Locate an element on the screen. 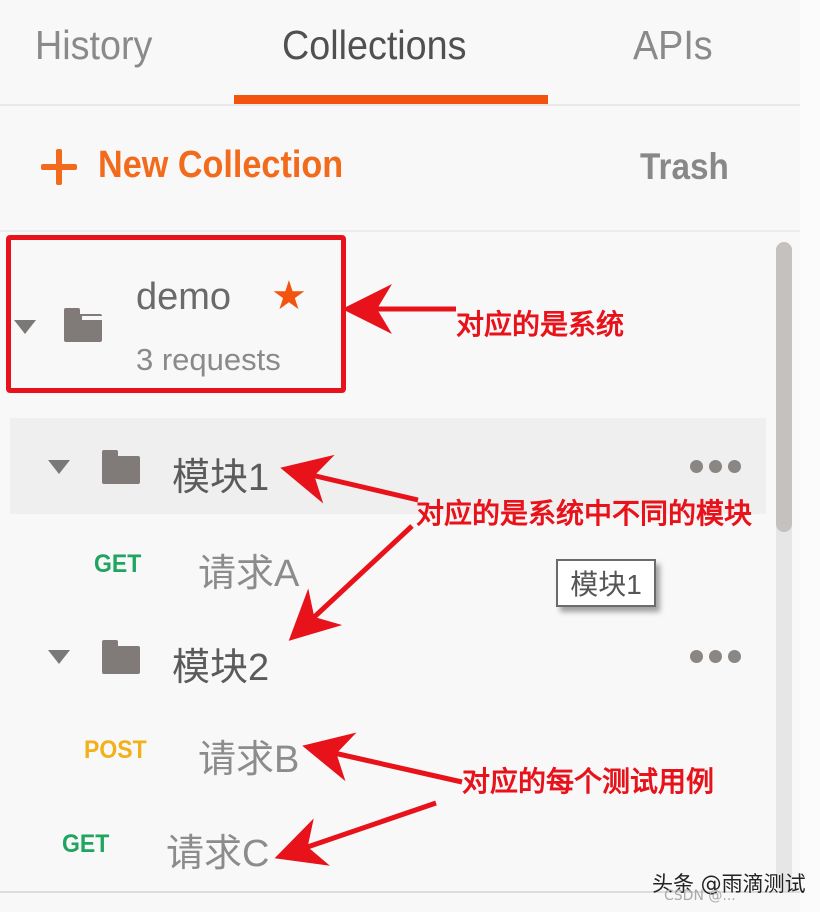 This screenshot has height=912, width=820. request-name: 请求B is located at coordinates (249, 760).